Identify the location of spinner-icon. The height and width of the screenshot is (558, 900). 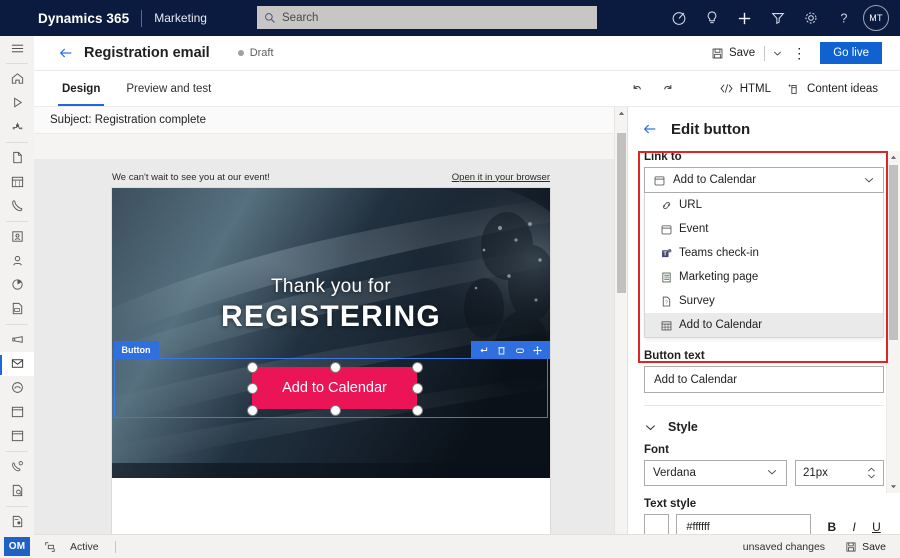
(871, 473).